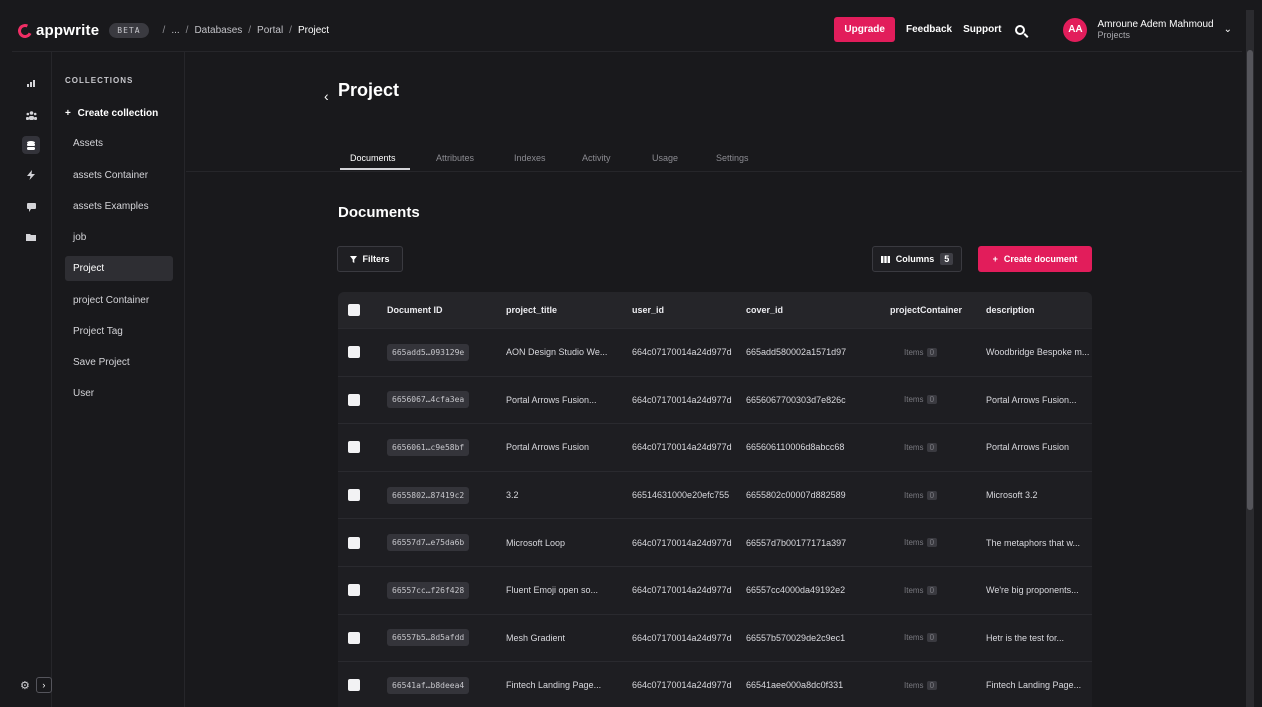  Describe the element at coordinates (415, 310) in the screenshot. I see `column-header-document-id: Document ID` at that location.